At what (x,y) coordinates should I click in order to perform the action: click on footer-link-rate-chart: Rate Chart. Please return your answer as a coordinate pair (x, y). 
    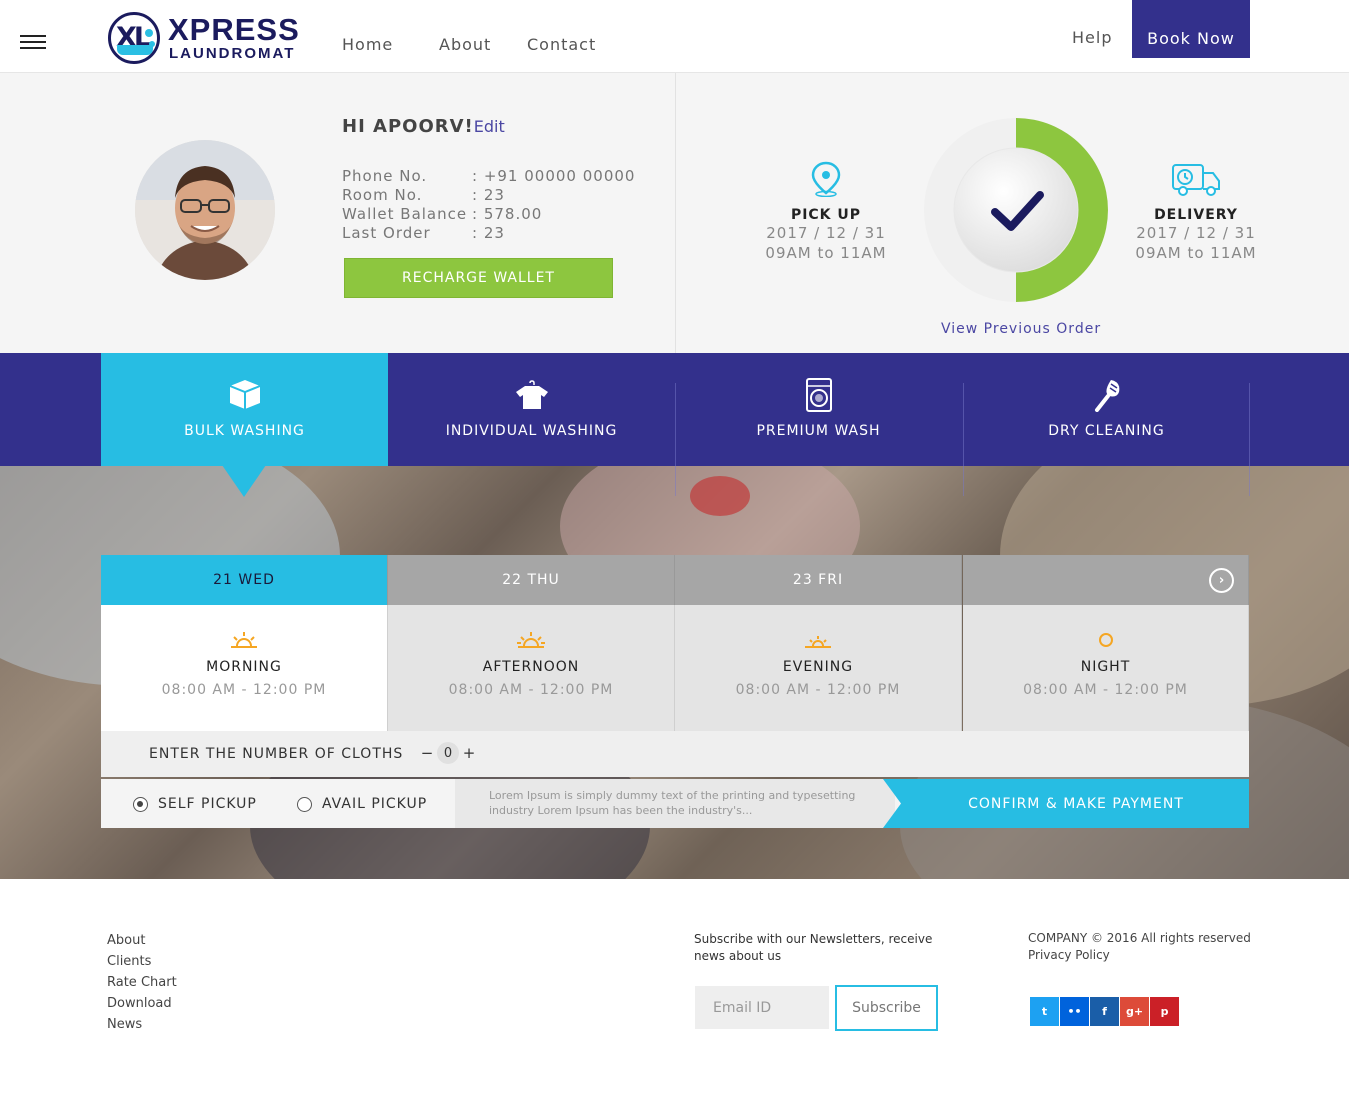
    Looking at the image, I should click on (142, 982).